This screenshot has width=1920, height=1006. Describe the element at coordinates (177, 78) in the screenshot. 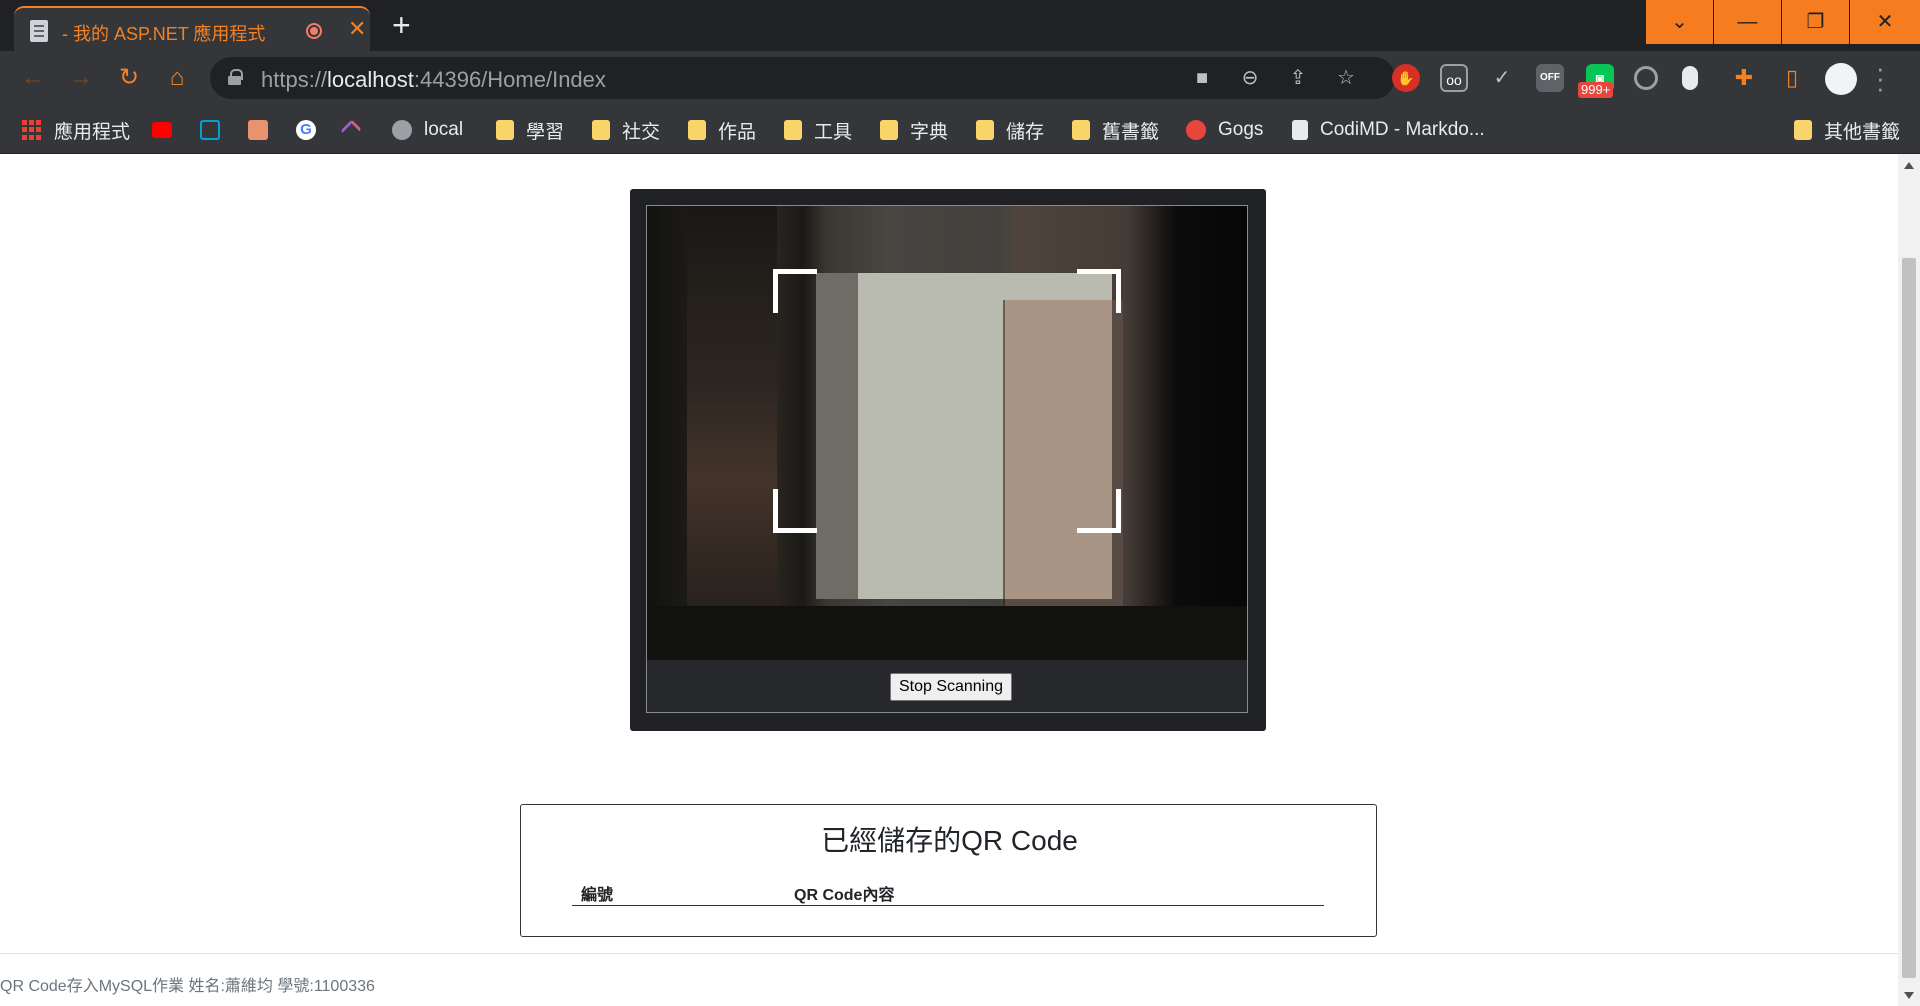

I see `home-icon: ⌂` at that location.